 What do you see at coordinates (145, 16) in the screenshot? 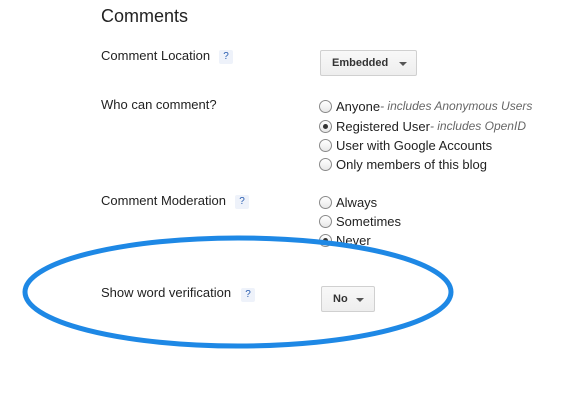
I see `section-title: Comments` at bounding box center [145, 16].